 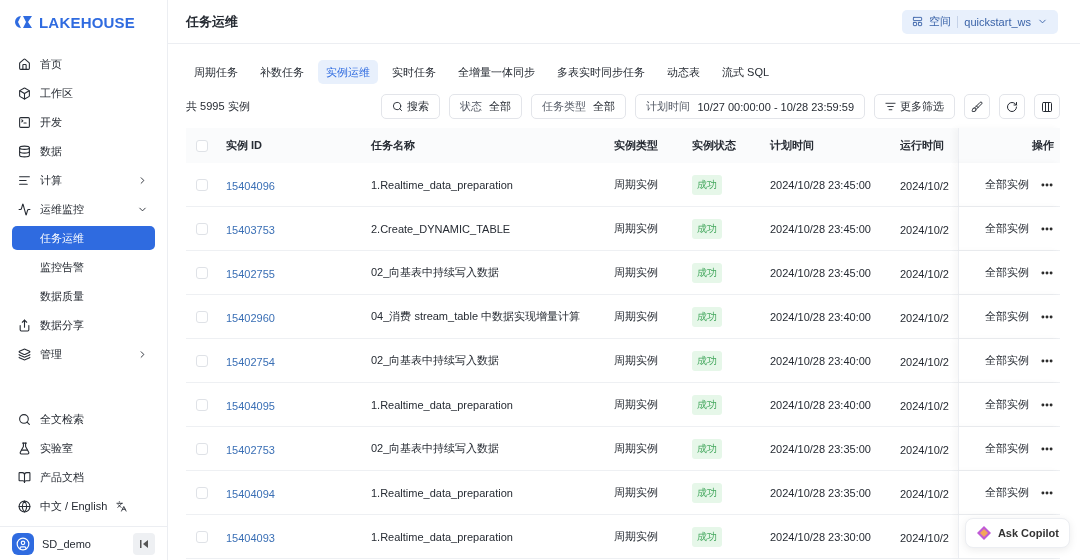 What do you see at coordinates (411, 106) in the screenshot?
I see `search-button: 搜索` at bounding box center [411, 106].